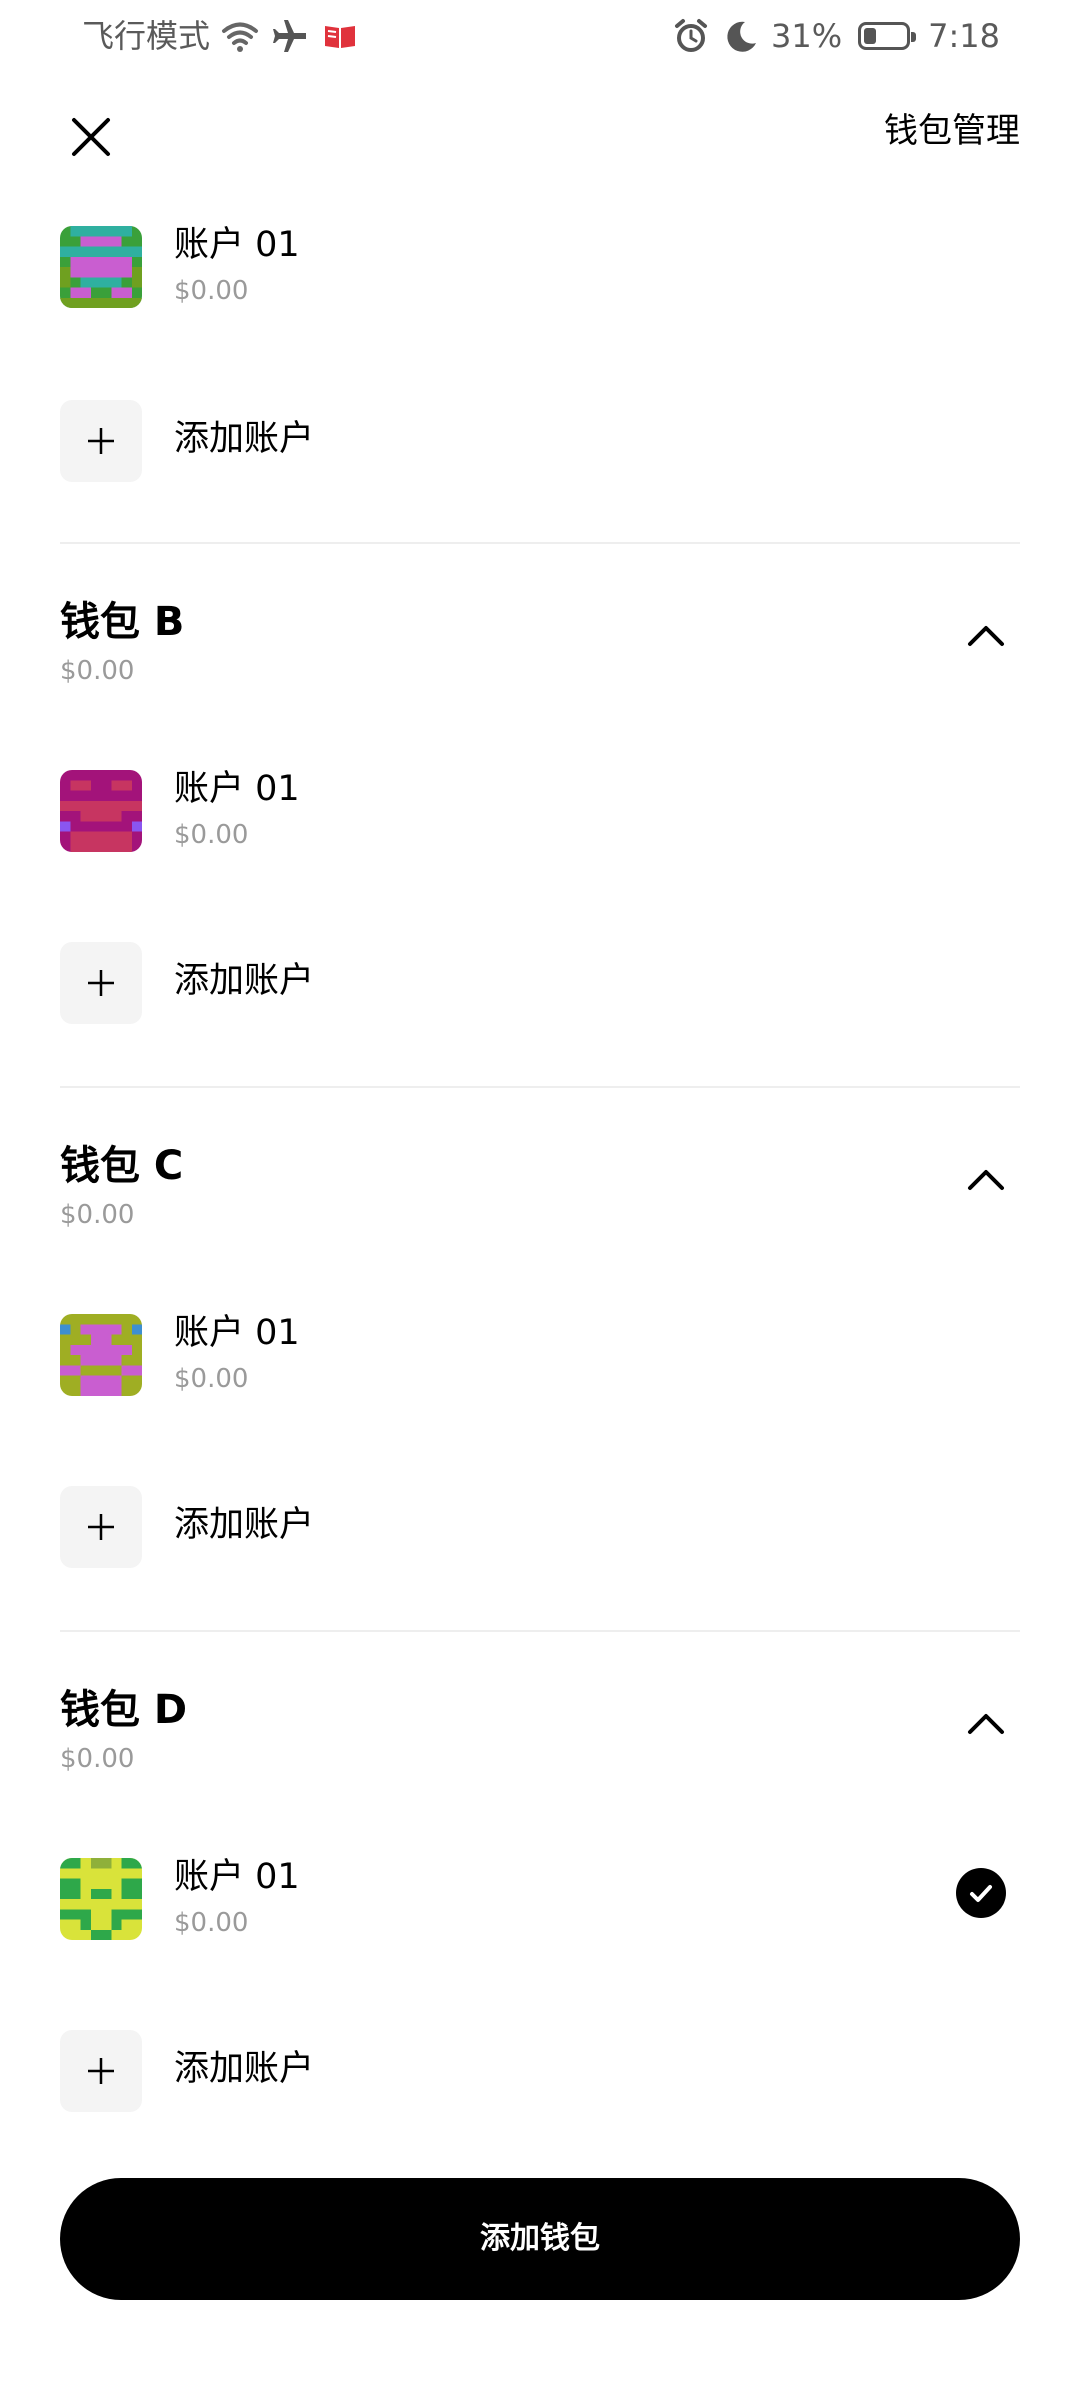  Describe the element at coordinates (124, 1710) in the screenshot. I see `wallet-name: 钱包 D` at that location.